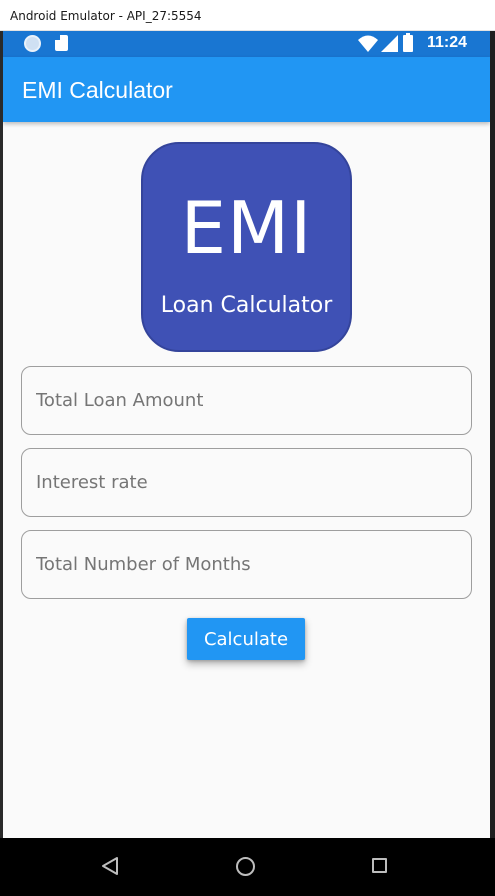 This screenshot has height=896, width=495. I want to click on home-icon, so click(245, 866).